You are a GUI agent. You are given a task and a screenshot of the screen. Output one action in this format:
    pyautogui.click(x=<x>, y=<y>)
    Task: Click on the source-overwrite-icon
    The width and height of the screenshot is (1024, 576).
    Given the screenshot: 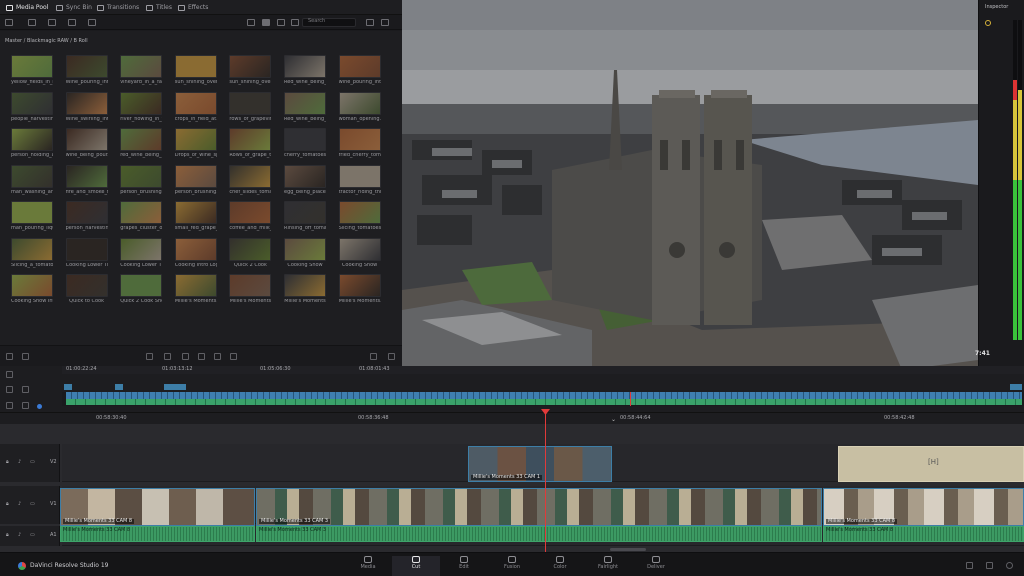 What is the action you would take?
    pyautogui.click(x=233, y=356)
    